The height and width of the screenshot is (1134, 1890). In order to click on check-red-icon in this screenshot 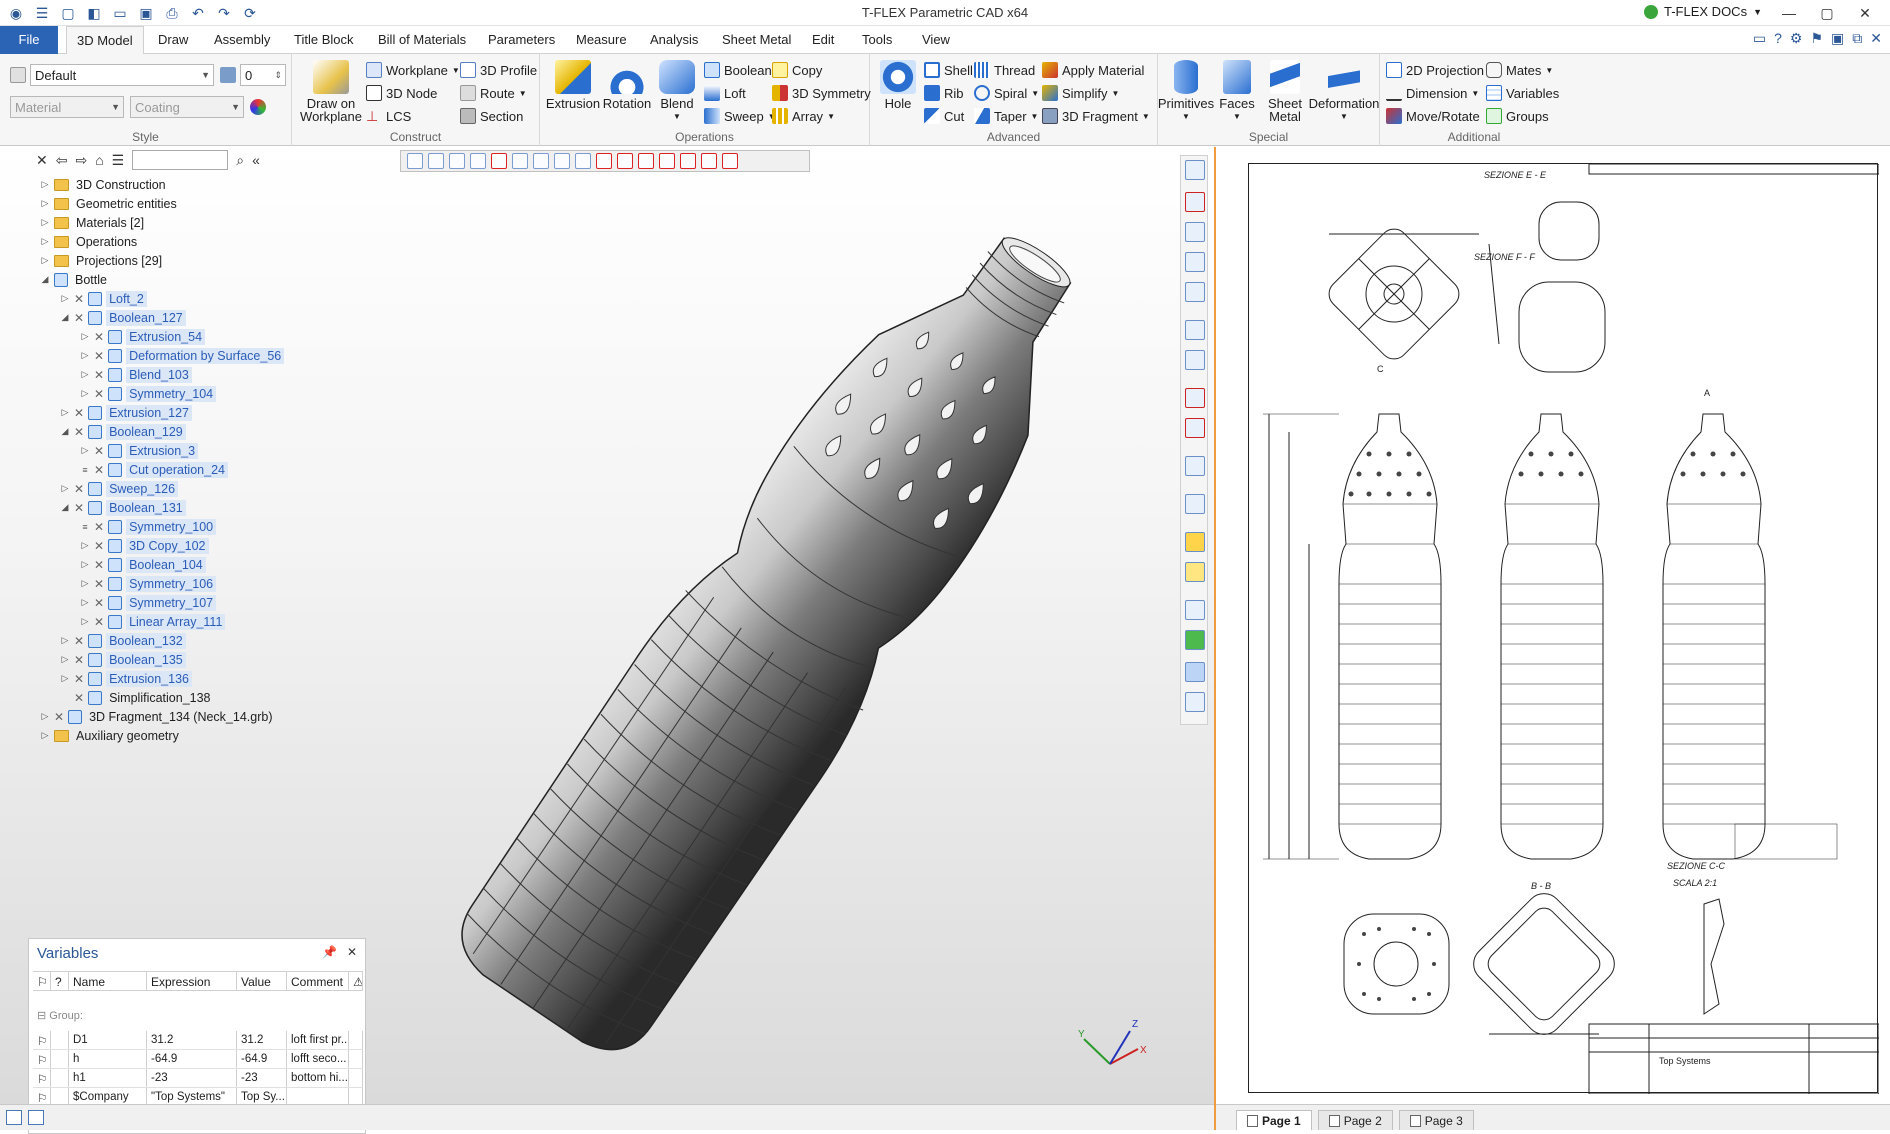, I will do `click(1195, 398)`.